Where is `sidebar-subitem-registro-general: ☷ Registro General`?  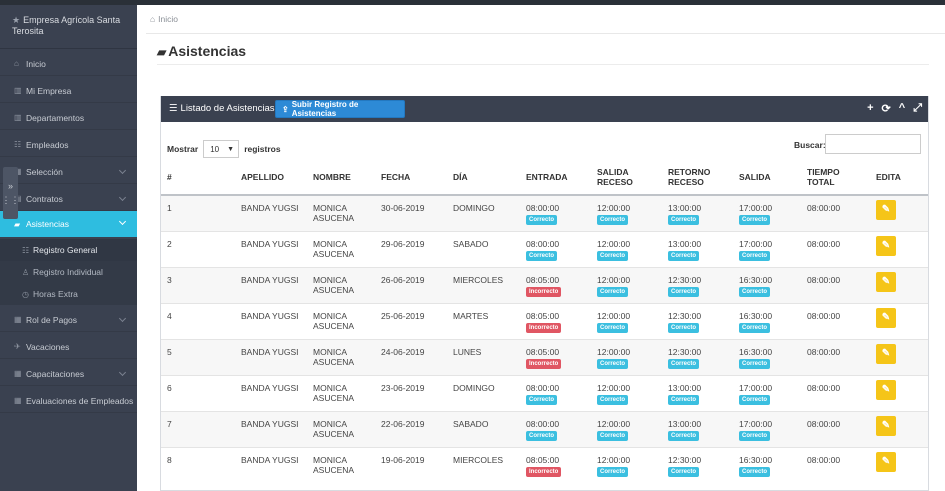
sidebar-subitem-registro-general: ☷ Registro General is located at coordinates (68, 250).